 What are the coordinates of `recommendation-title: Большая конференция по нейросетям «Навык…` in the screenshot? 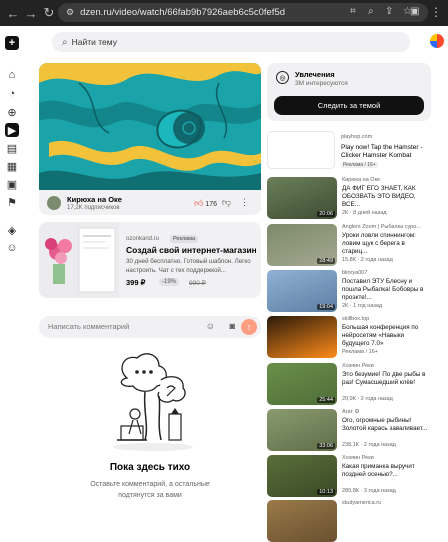 It's located at (386, 336).